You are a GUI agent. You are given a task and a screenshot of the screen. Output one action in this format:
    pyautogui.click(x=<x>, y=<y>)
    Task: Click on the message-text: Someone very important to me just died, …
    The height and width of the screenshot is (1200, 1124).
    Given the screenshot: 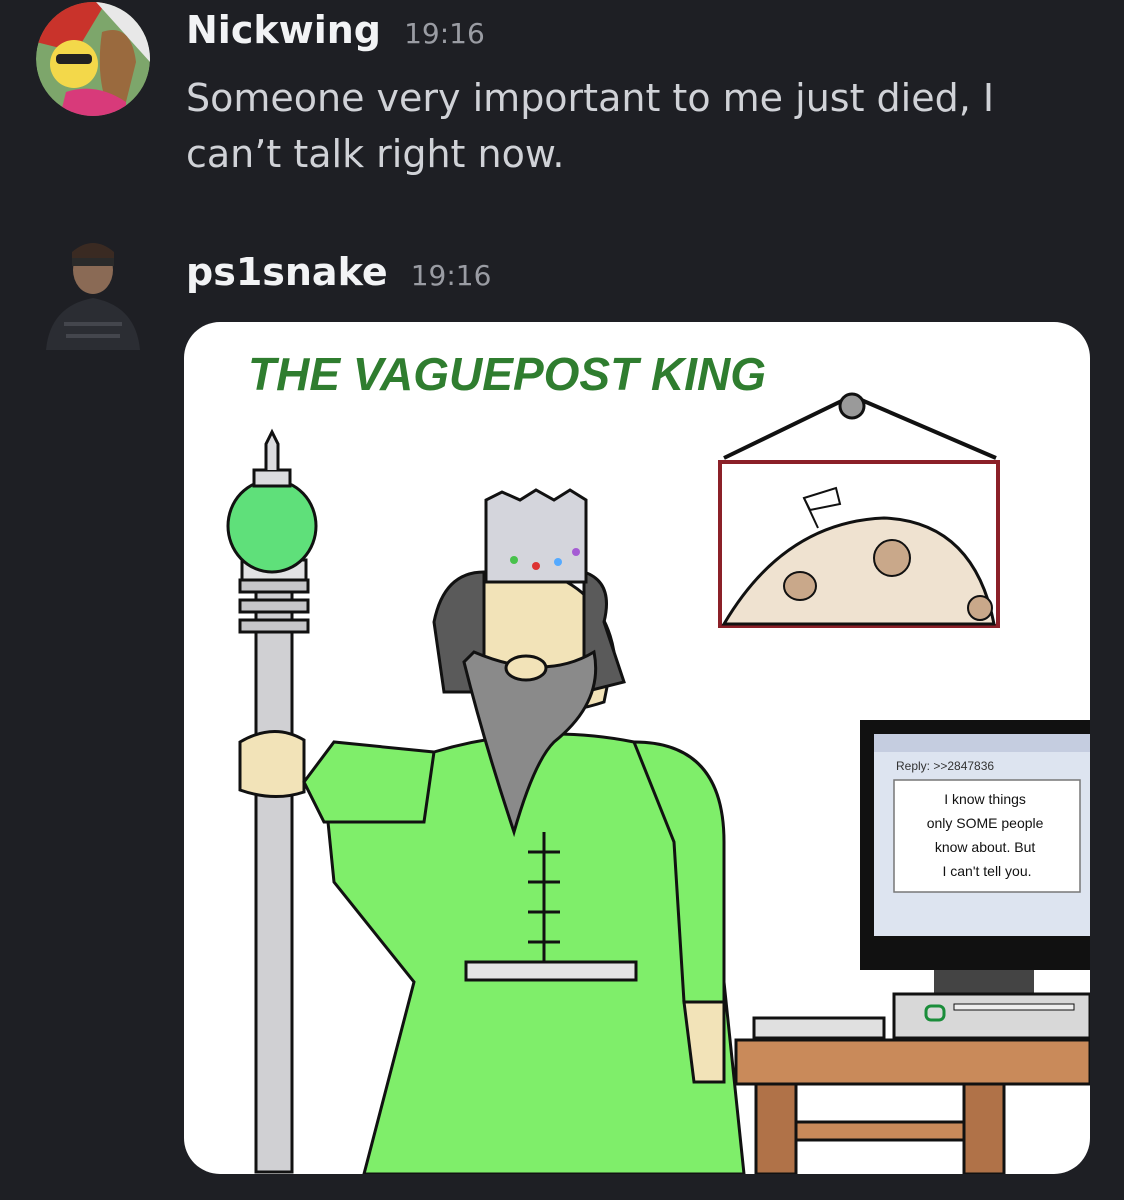 What is the action you would take?
    pyautogui.click(x=590, y=126)
    